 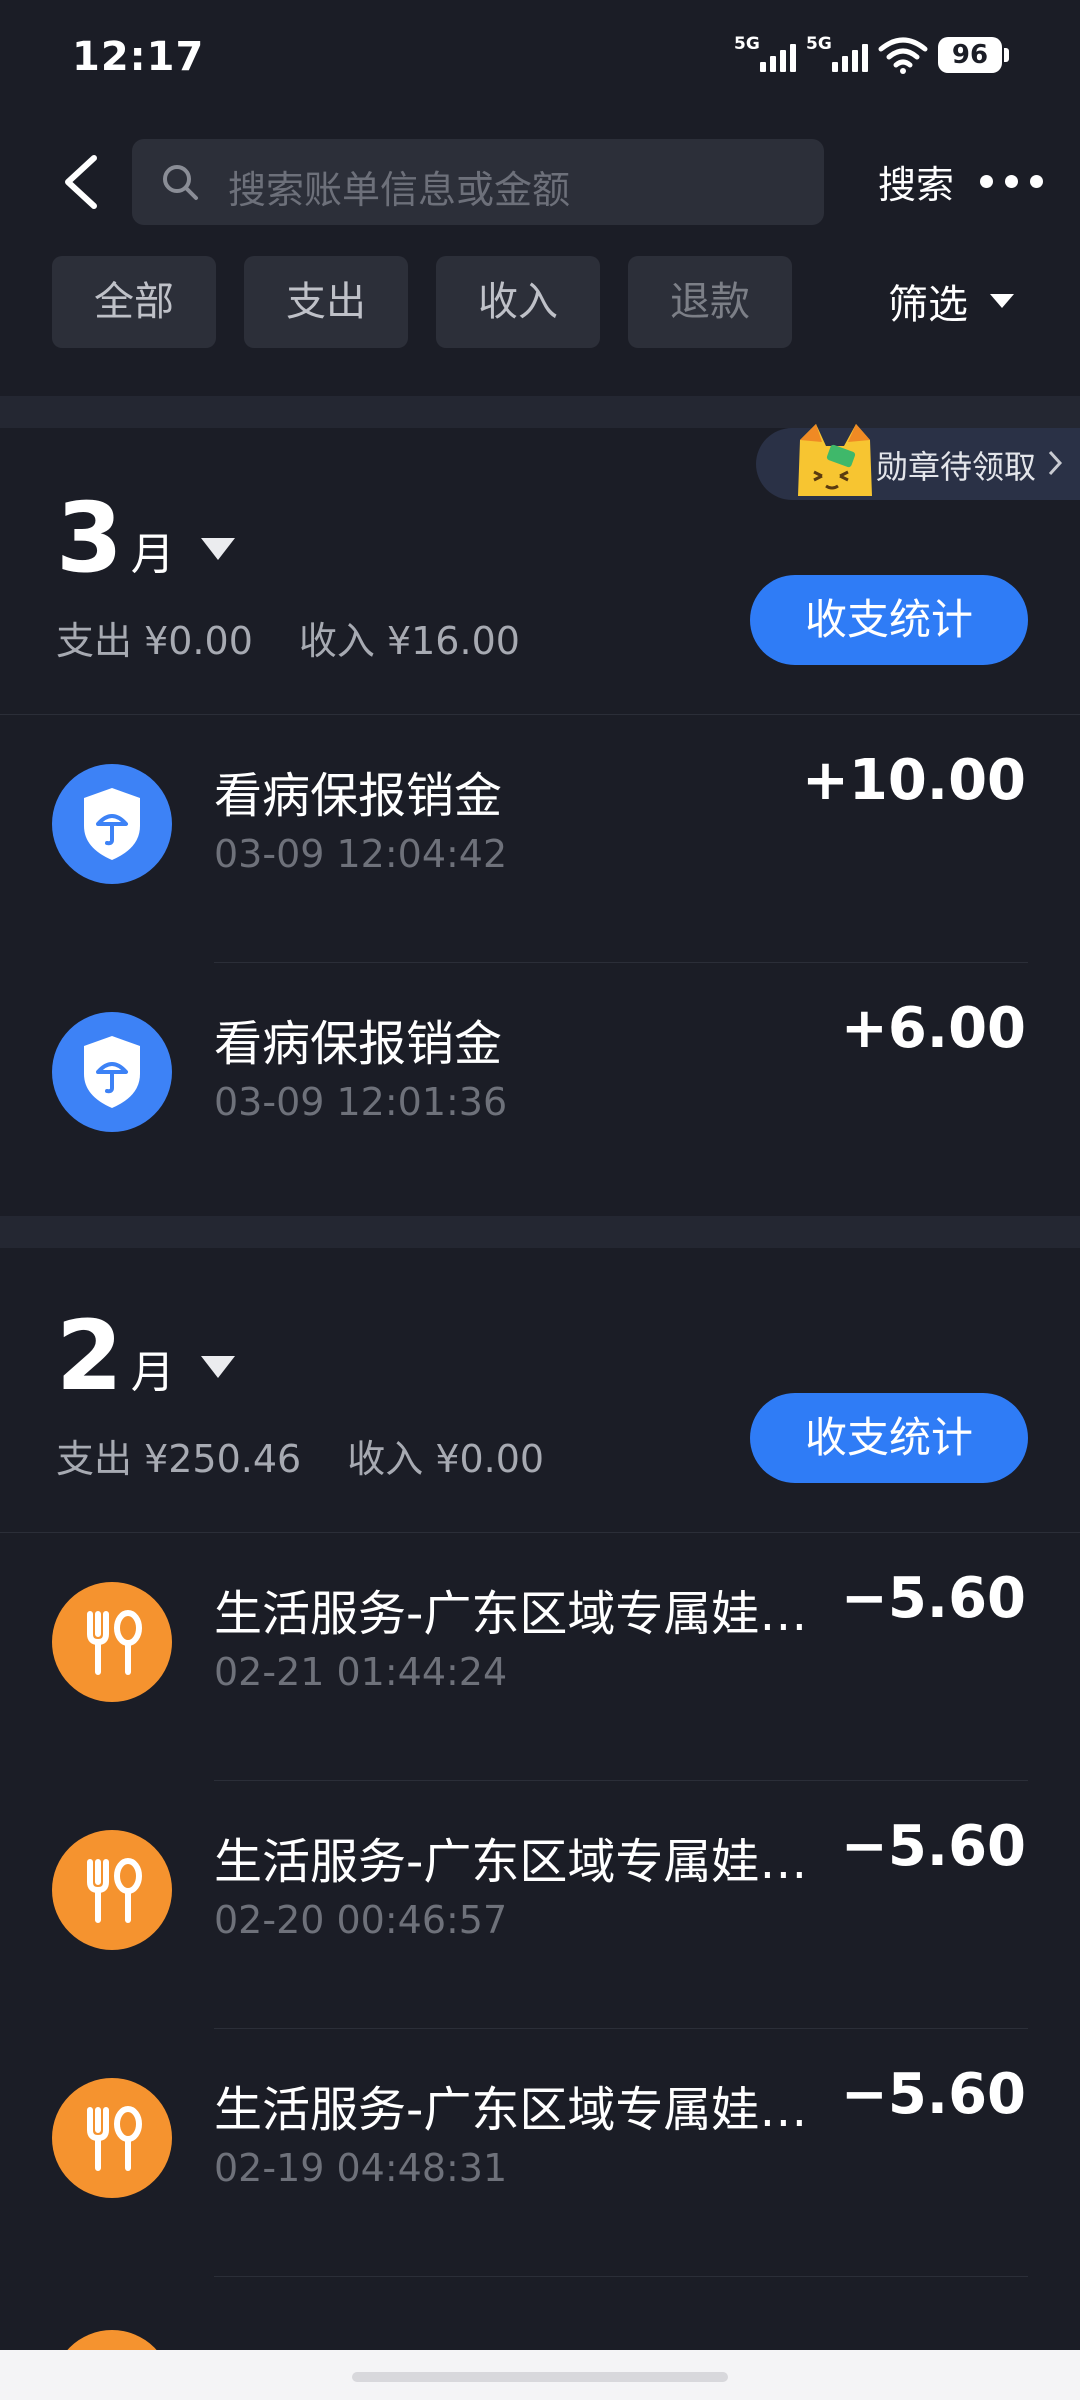 What do you see at coordinates (518, 302) in the screenshot?
I see `tab-income: 收入` at bounding box center [518, 302].